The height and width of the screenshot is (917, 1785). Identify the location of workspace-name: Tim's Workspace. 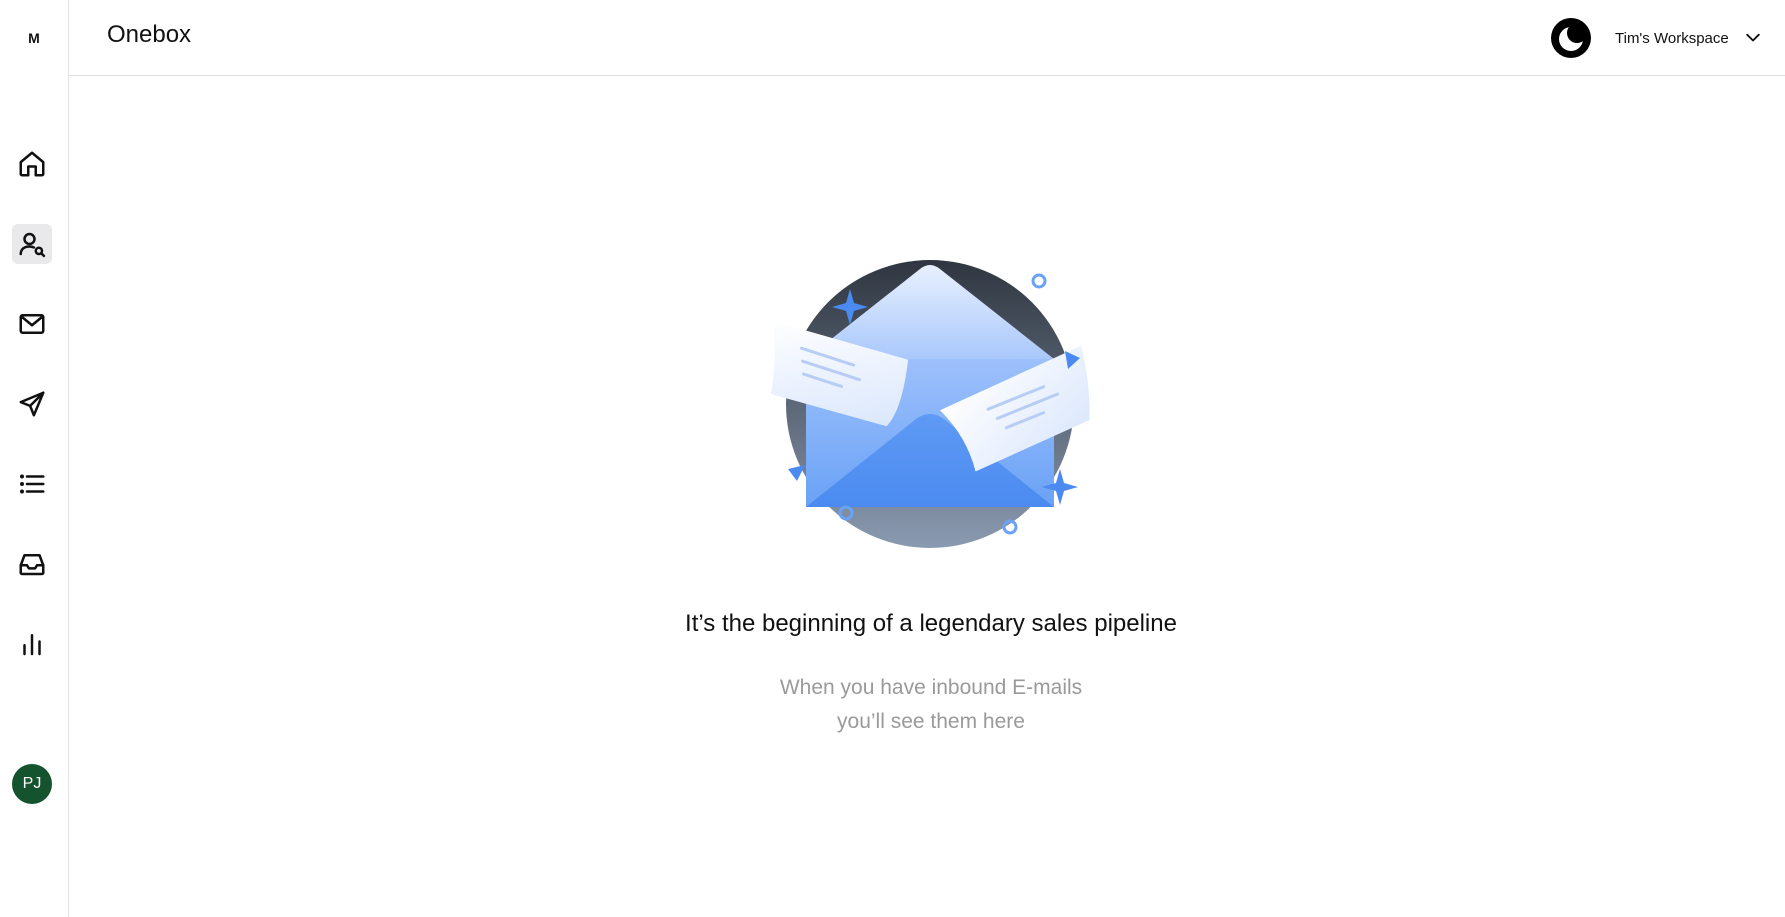
(1672, 38).